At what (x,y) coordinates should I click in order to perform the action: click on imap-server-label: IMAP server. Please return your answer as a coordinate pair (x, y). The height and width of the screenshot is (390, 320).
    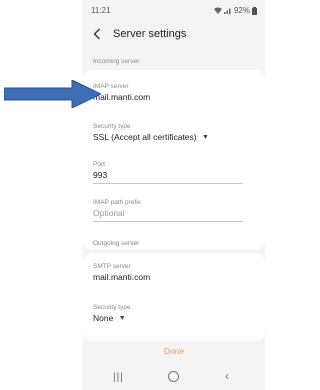
    Looking at the image, I should click on (111, 86).